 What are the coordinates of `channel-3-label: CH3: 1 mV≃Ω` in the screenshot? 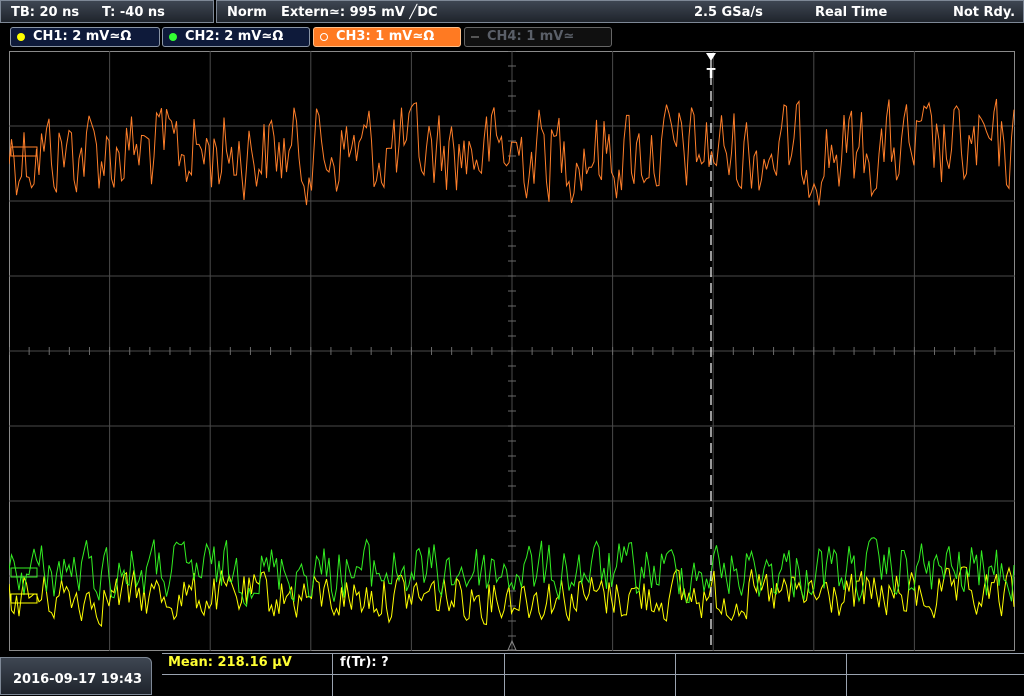 It's located at (385, 36).